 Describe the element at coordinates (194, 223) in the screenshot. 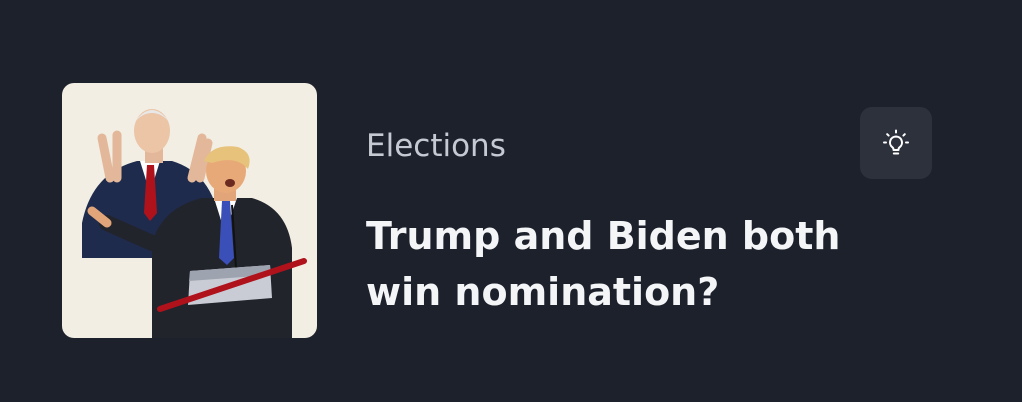

I see `candidates-illustration` at that location.